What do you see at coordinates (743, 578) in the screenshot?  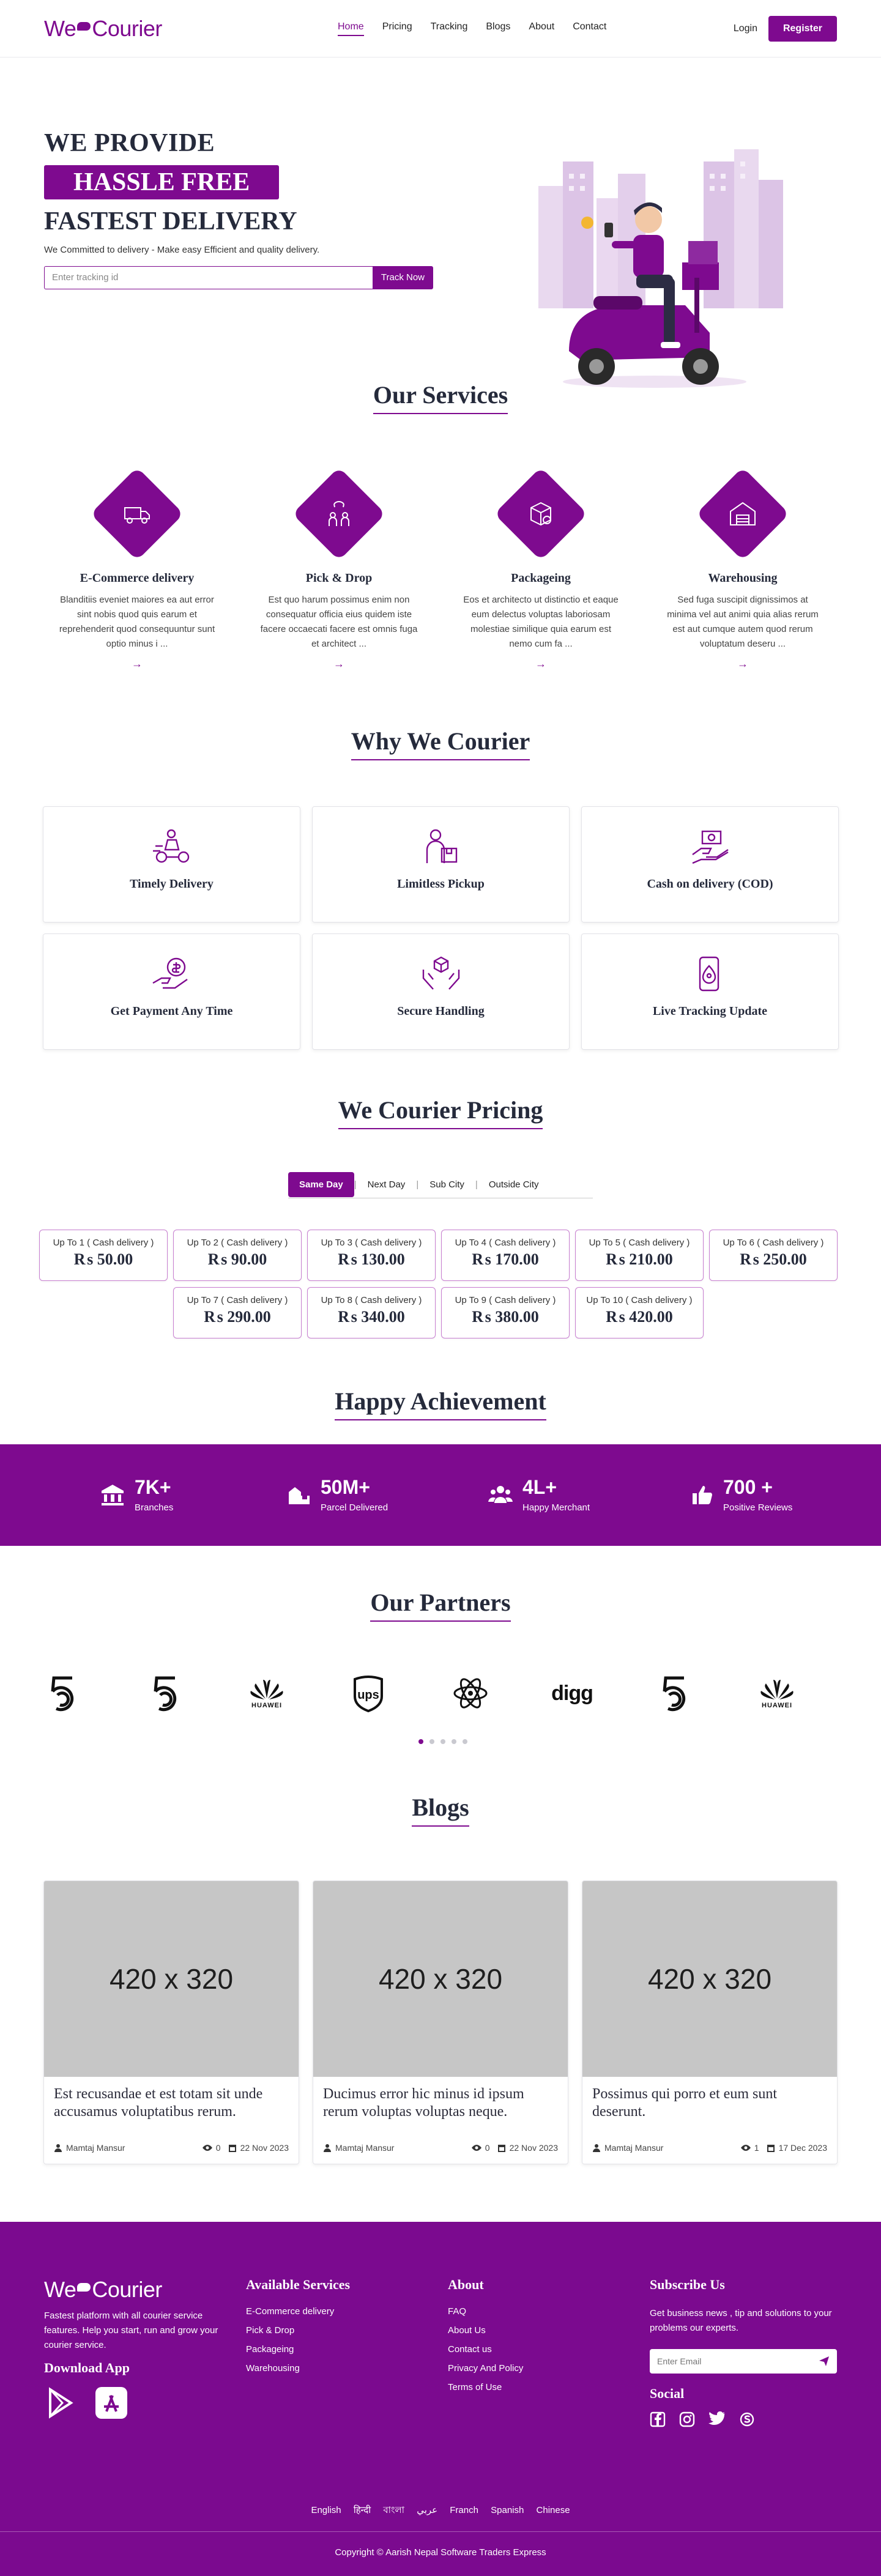 I see `service-warehousing-name: Warehousing` at bounding box center [743, 578].